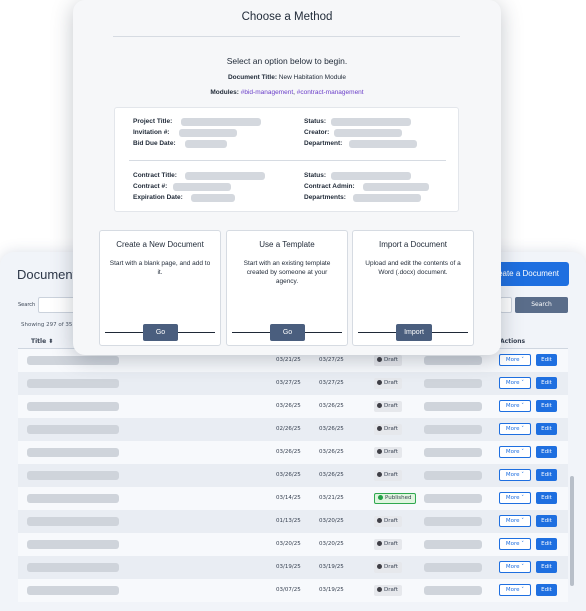  Describe the element at coordinates (395, 498) in the screenshot. I see `status-badge: Published` at that location.